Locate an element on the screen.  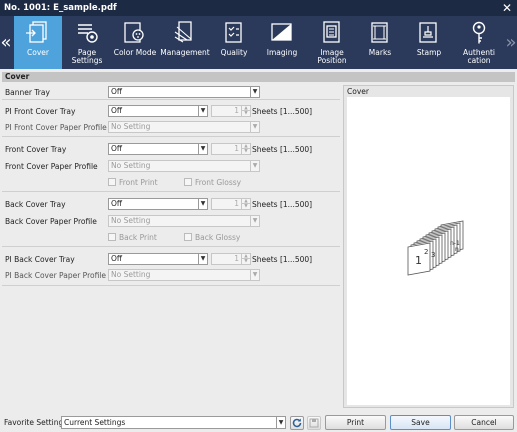
pi-front-sheets-stepper: 1 ▲ ▼ is located at coordinates (231, 111).